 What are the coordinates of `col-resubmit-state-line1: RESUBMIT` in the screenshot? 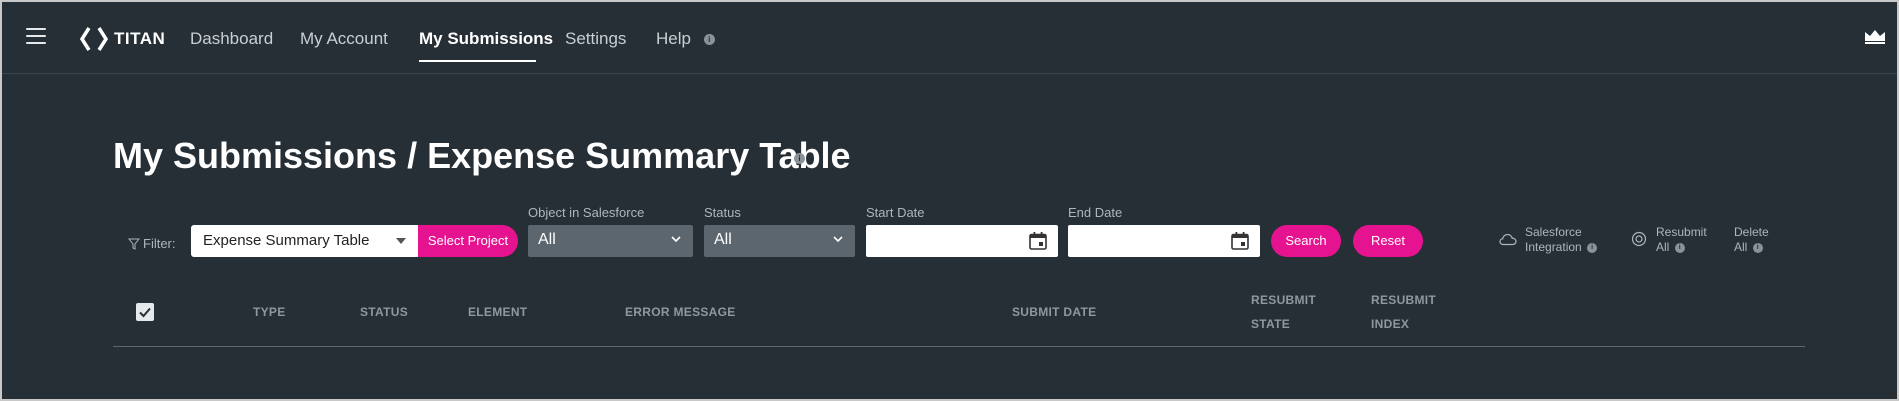 It's located at (1284, 300).